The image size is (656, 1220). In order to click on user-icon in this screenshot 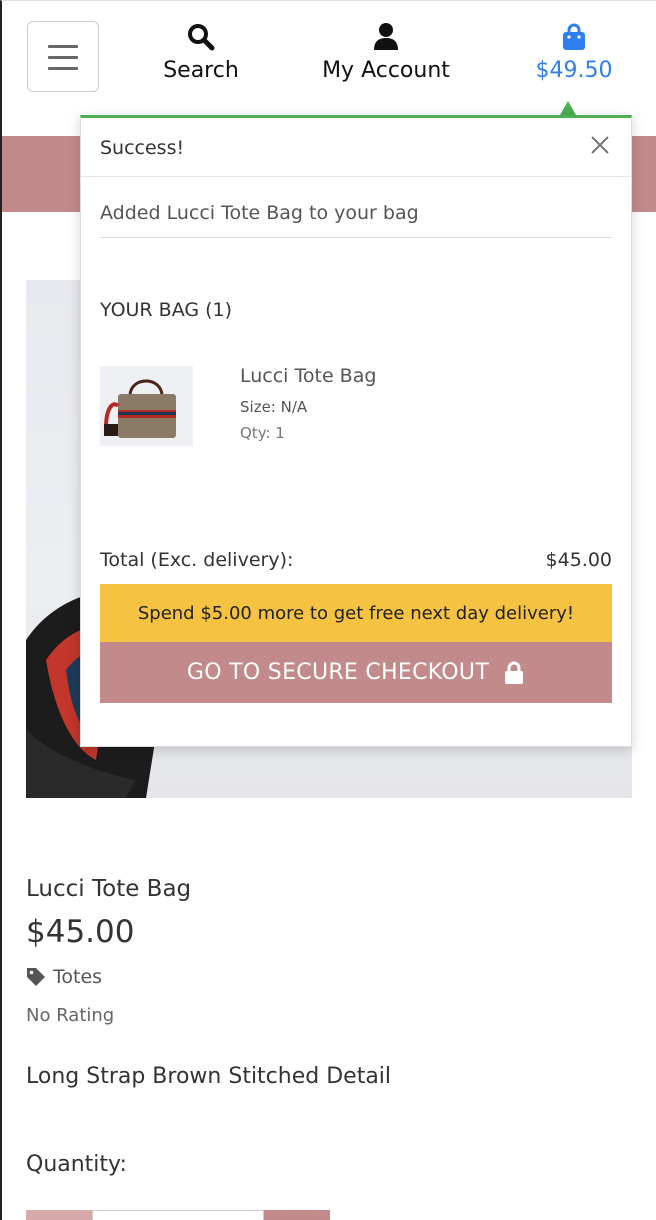, I will do `click(386, 37)`.